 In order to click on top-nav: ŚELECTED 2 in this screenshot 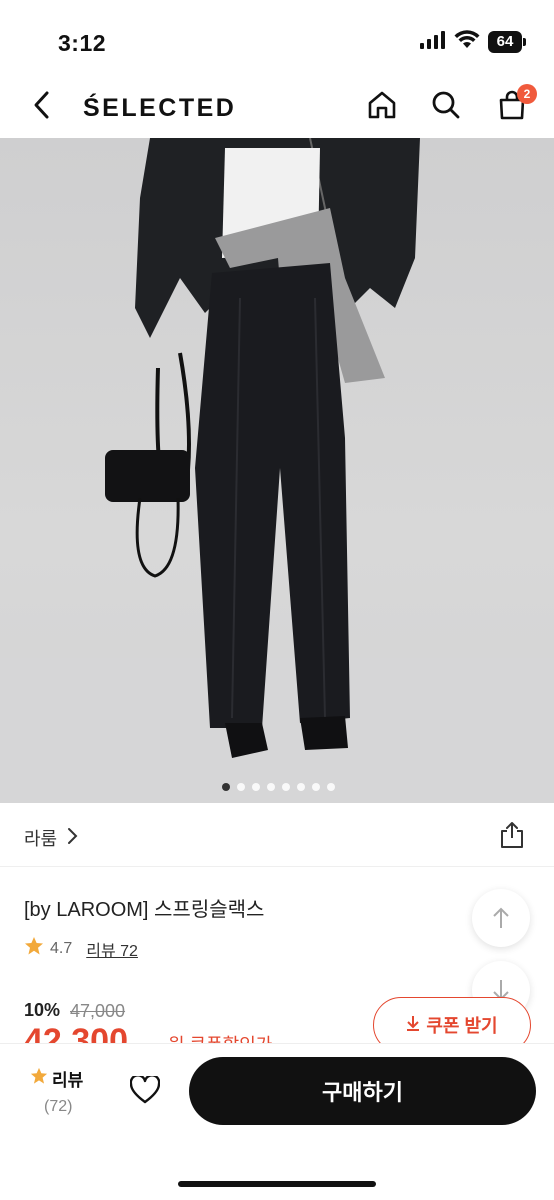, I will do `click(277, 109)`.